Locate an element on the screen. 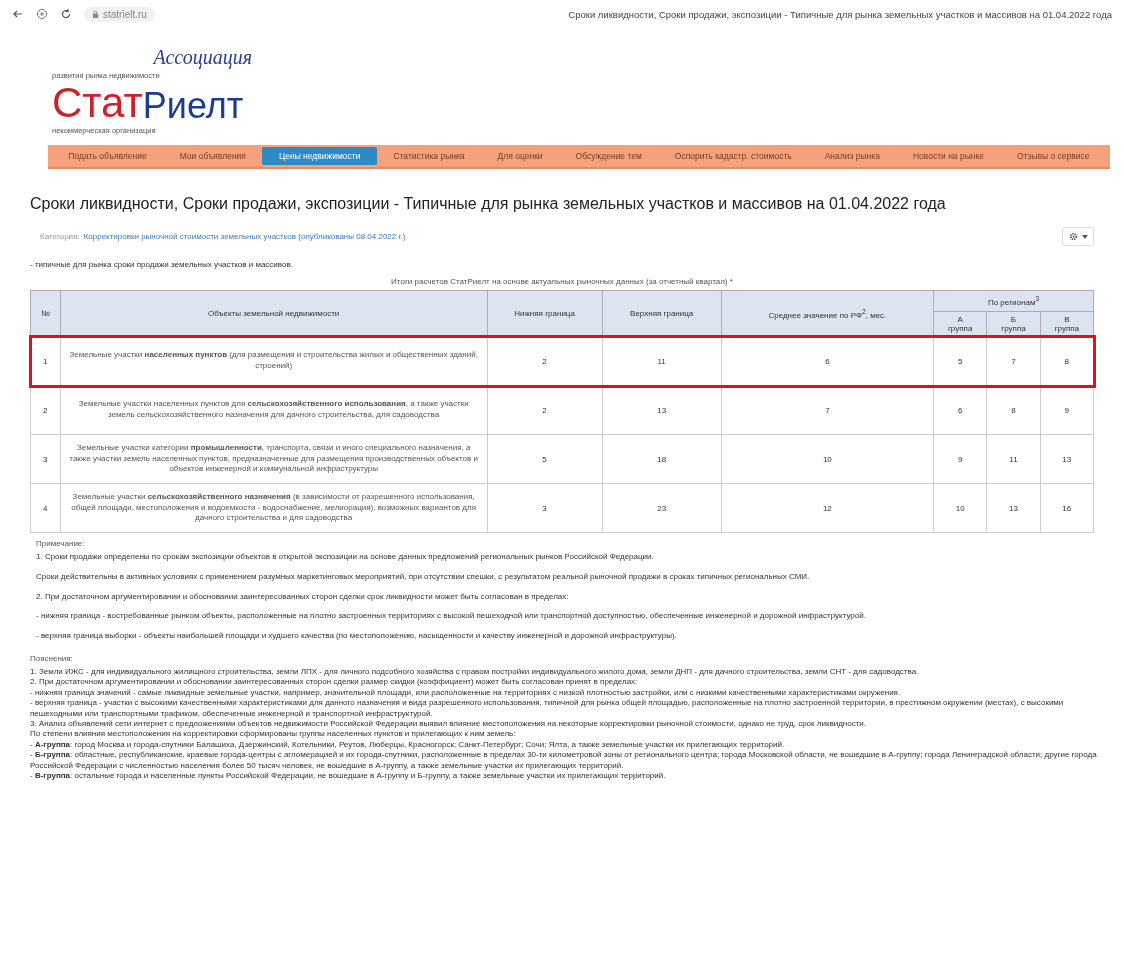 The height and width of the screenshot is (960, 1124). table-caption: Итоги расчетов СтатРиелт на основе актуальных рыночных данных (за отчетный квартал) * is located at coordinates (562, 281).